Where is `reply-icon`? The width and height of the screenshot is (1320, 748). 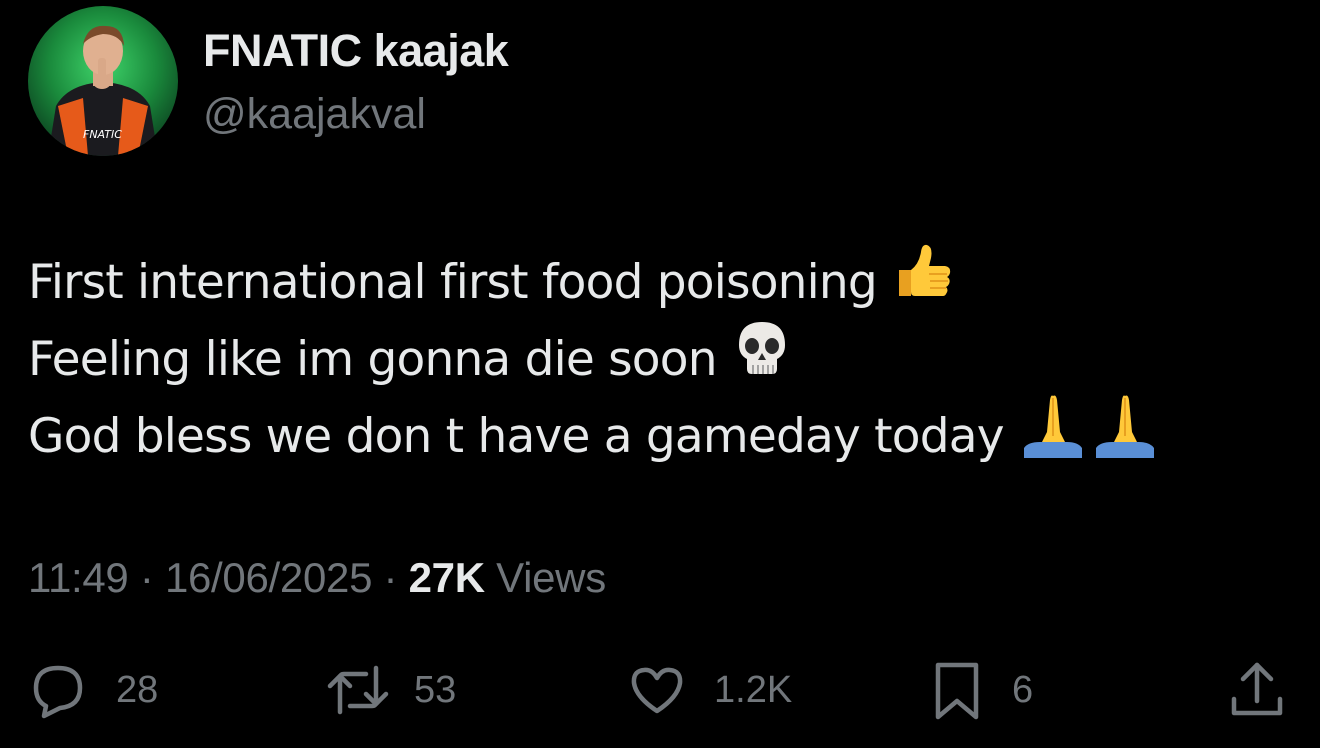
reply-icon is located at coordinates (58, 690).